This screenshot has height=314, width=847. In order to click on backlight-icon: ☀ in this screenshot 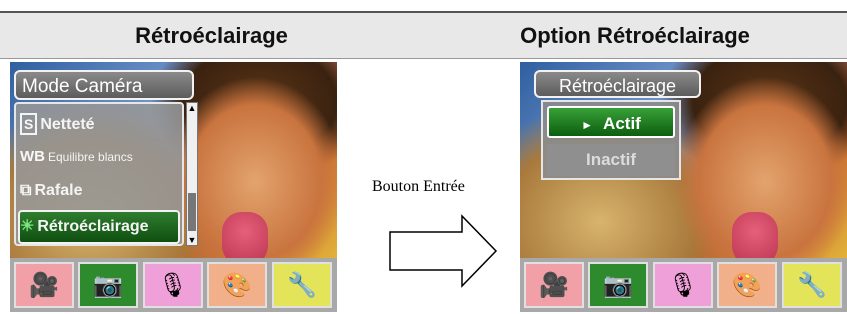, I will do `click(27, 226)`.